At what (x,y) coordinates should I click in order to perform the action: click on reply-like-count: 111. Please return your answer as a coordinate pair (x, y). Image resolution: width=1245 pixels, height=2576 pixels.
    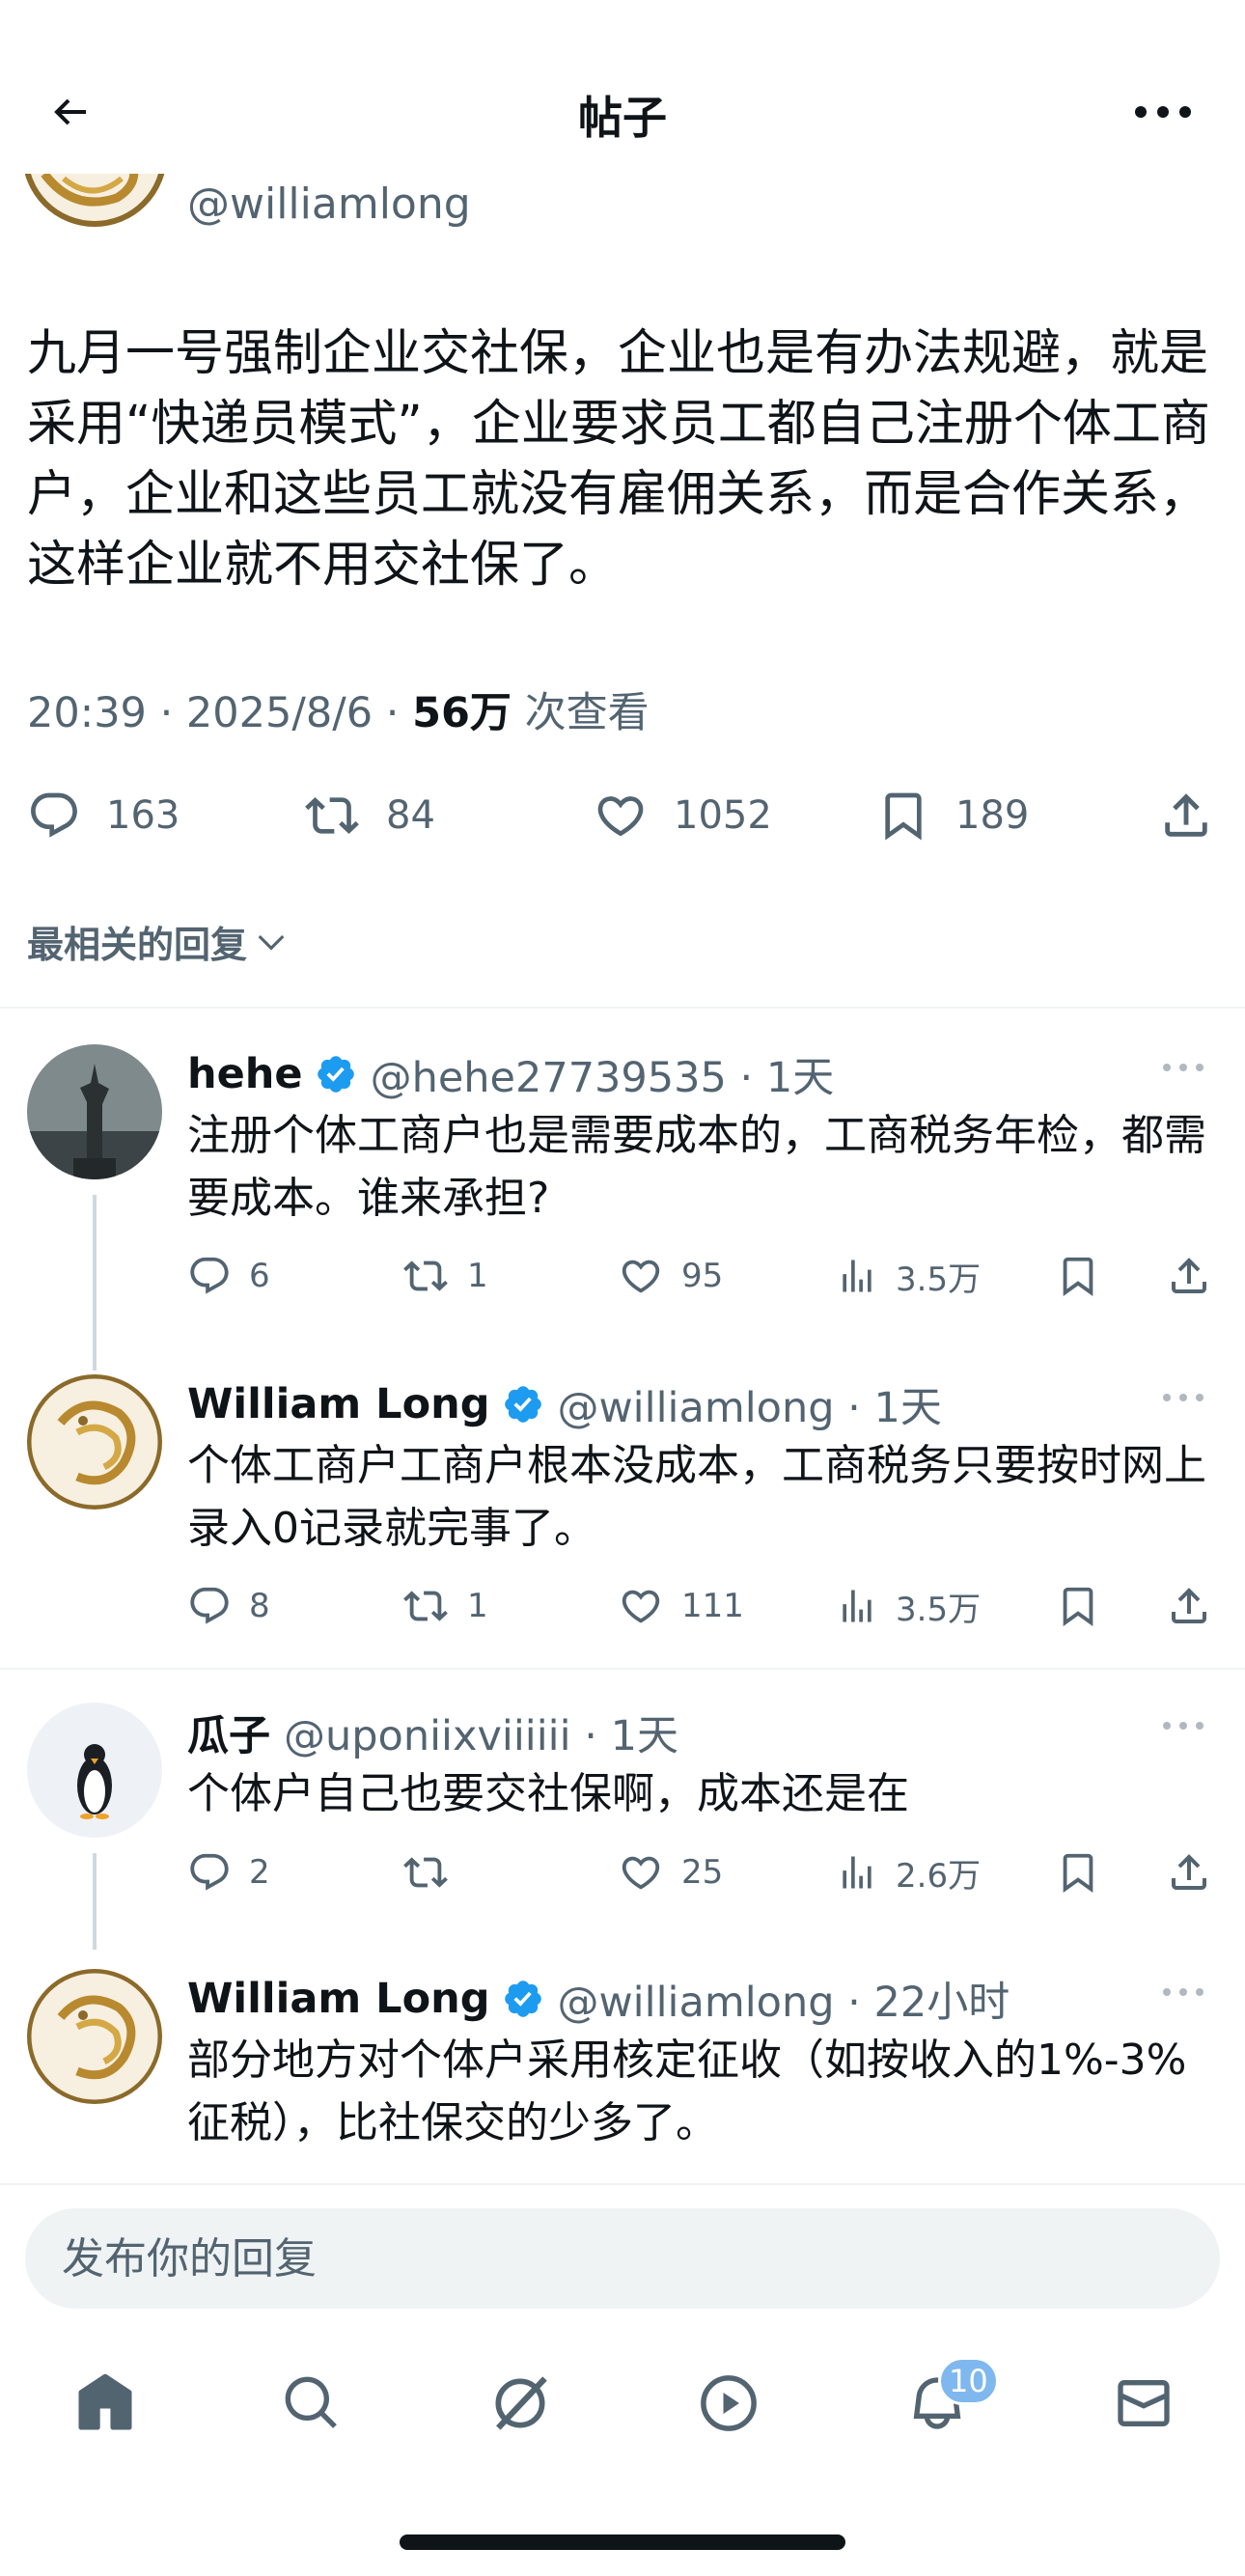
    Looking at the image, I should click on (712, 1606).